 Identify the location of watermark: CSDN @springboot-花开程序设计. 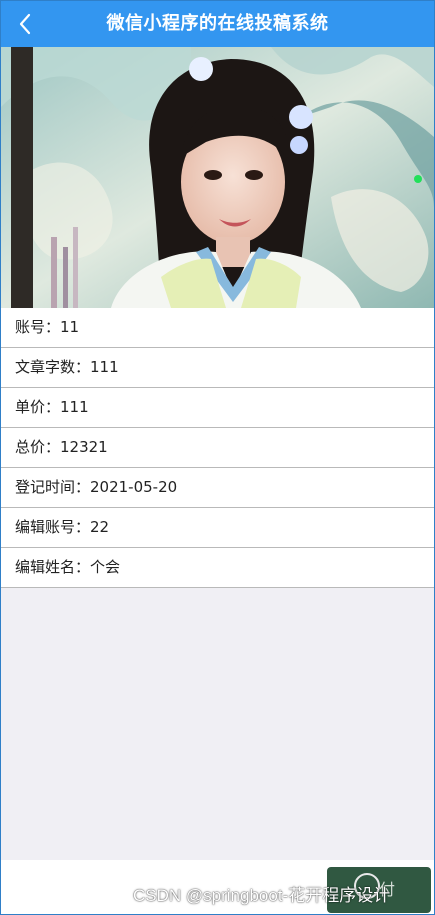
(262, 895).